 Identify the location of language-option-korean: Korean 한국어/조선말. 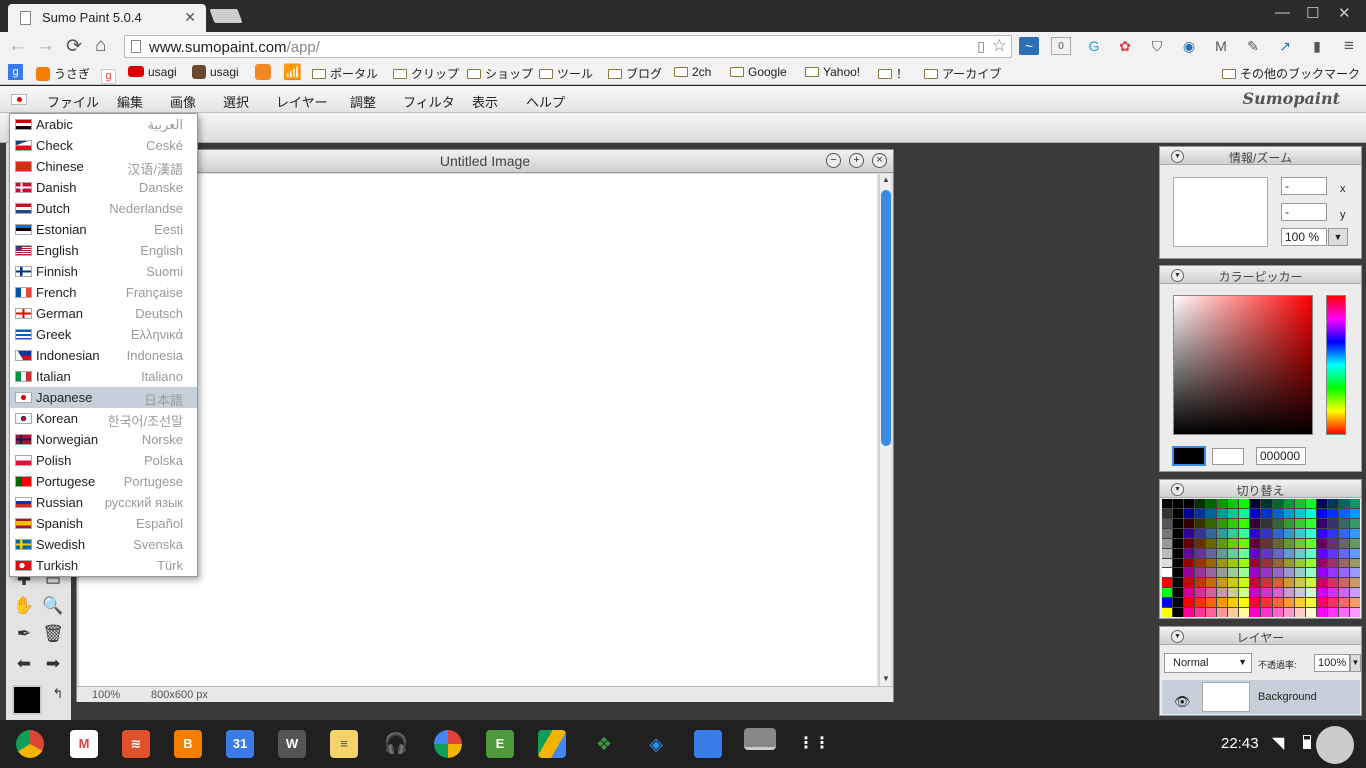
(103, 418).